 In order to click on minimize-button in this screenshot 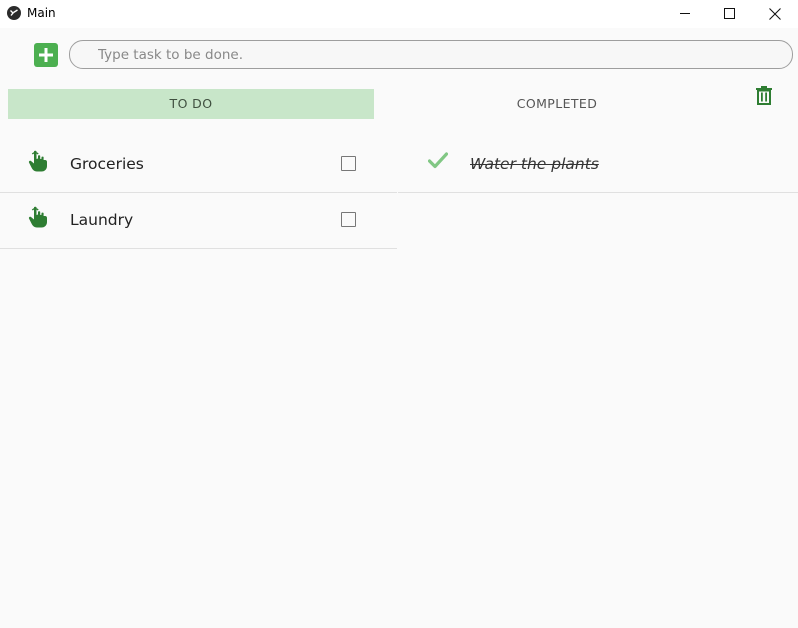, I will do `click(685, 14)`.